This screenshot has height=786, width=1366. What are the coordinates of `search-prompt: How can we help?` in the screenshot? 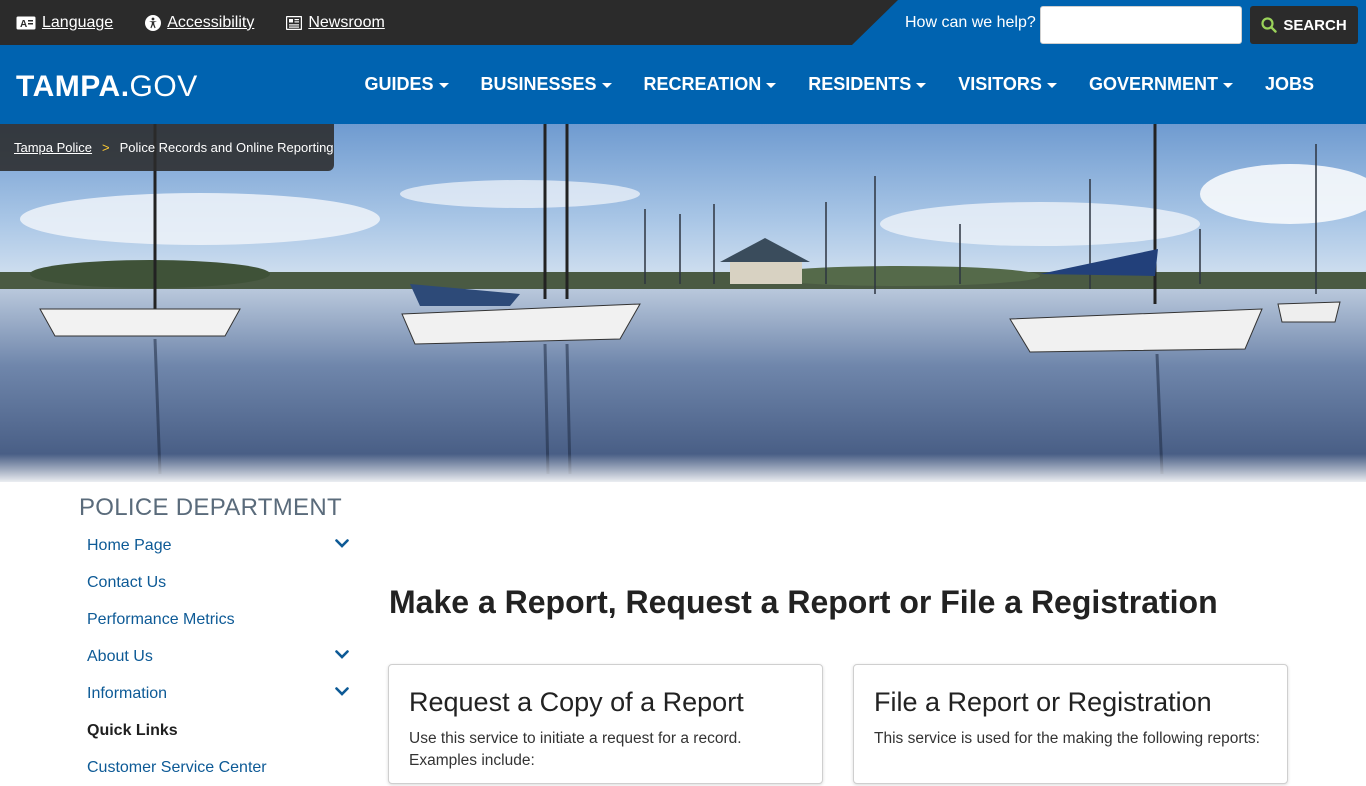 It's located at (970, 22).